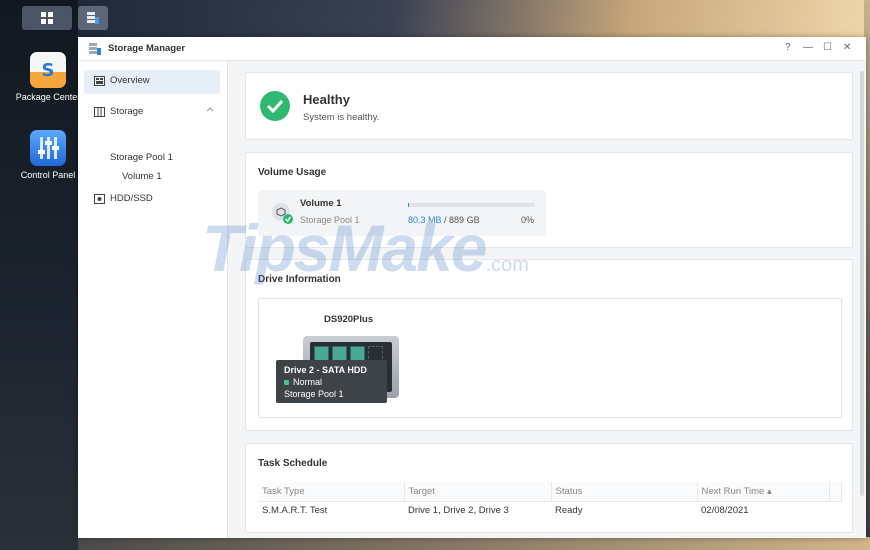  I want to click on content-scrollbar, so click(862, 283).